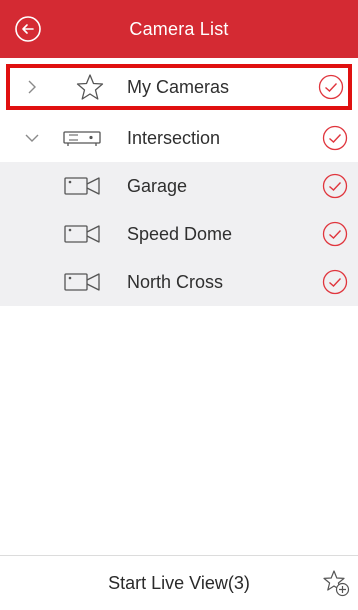  Describe the element at coordinates (336, 583) in the screenshot. I see `add-favorite-star-icon` at that location.